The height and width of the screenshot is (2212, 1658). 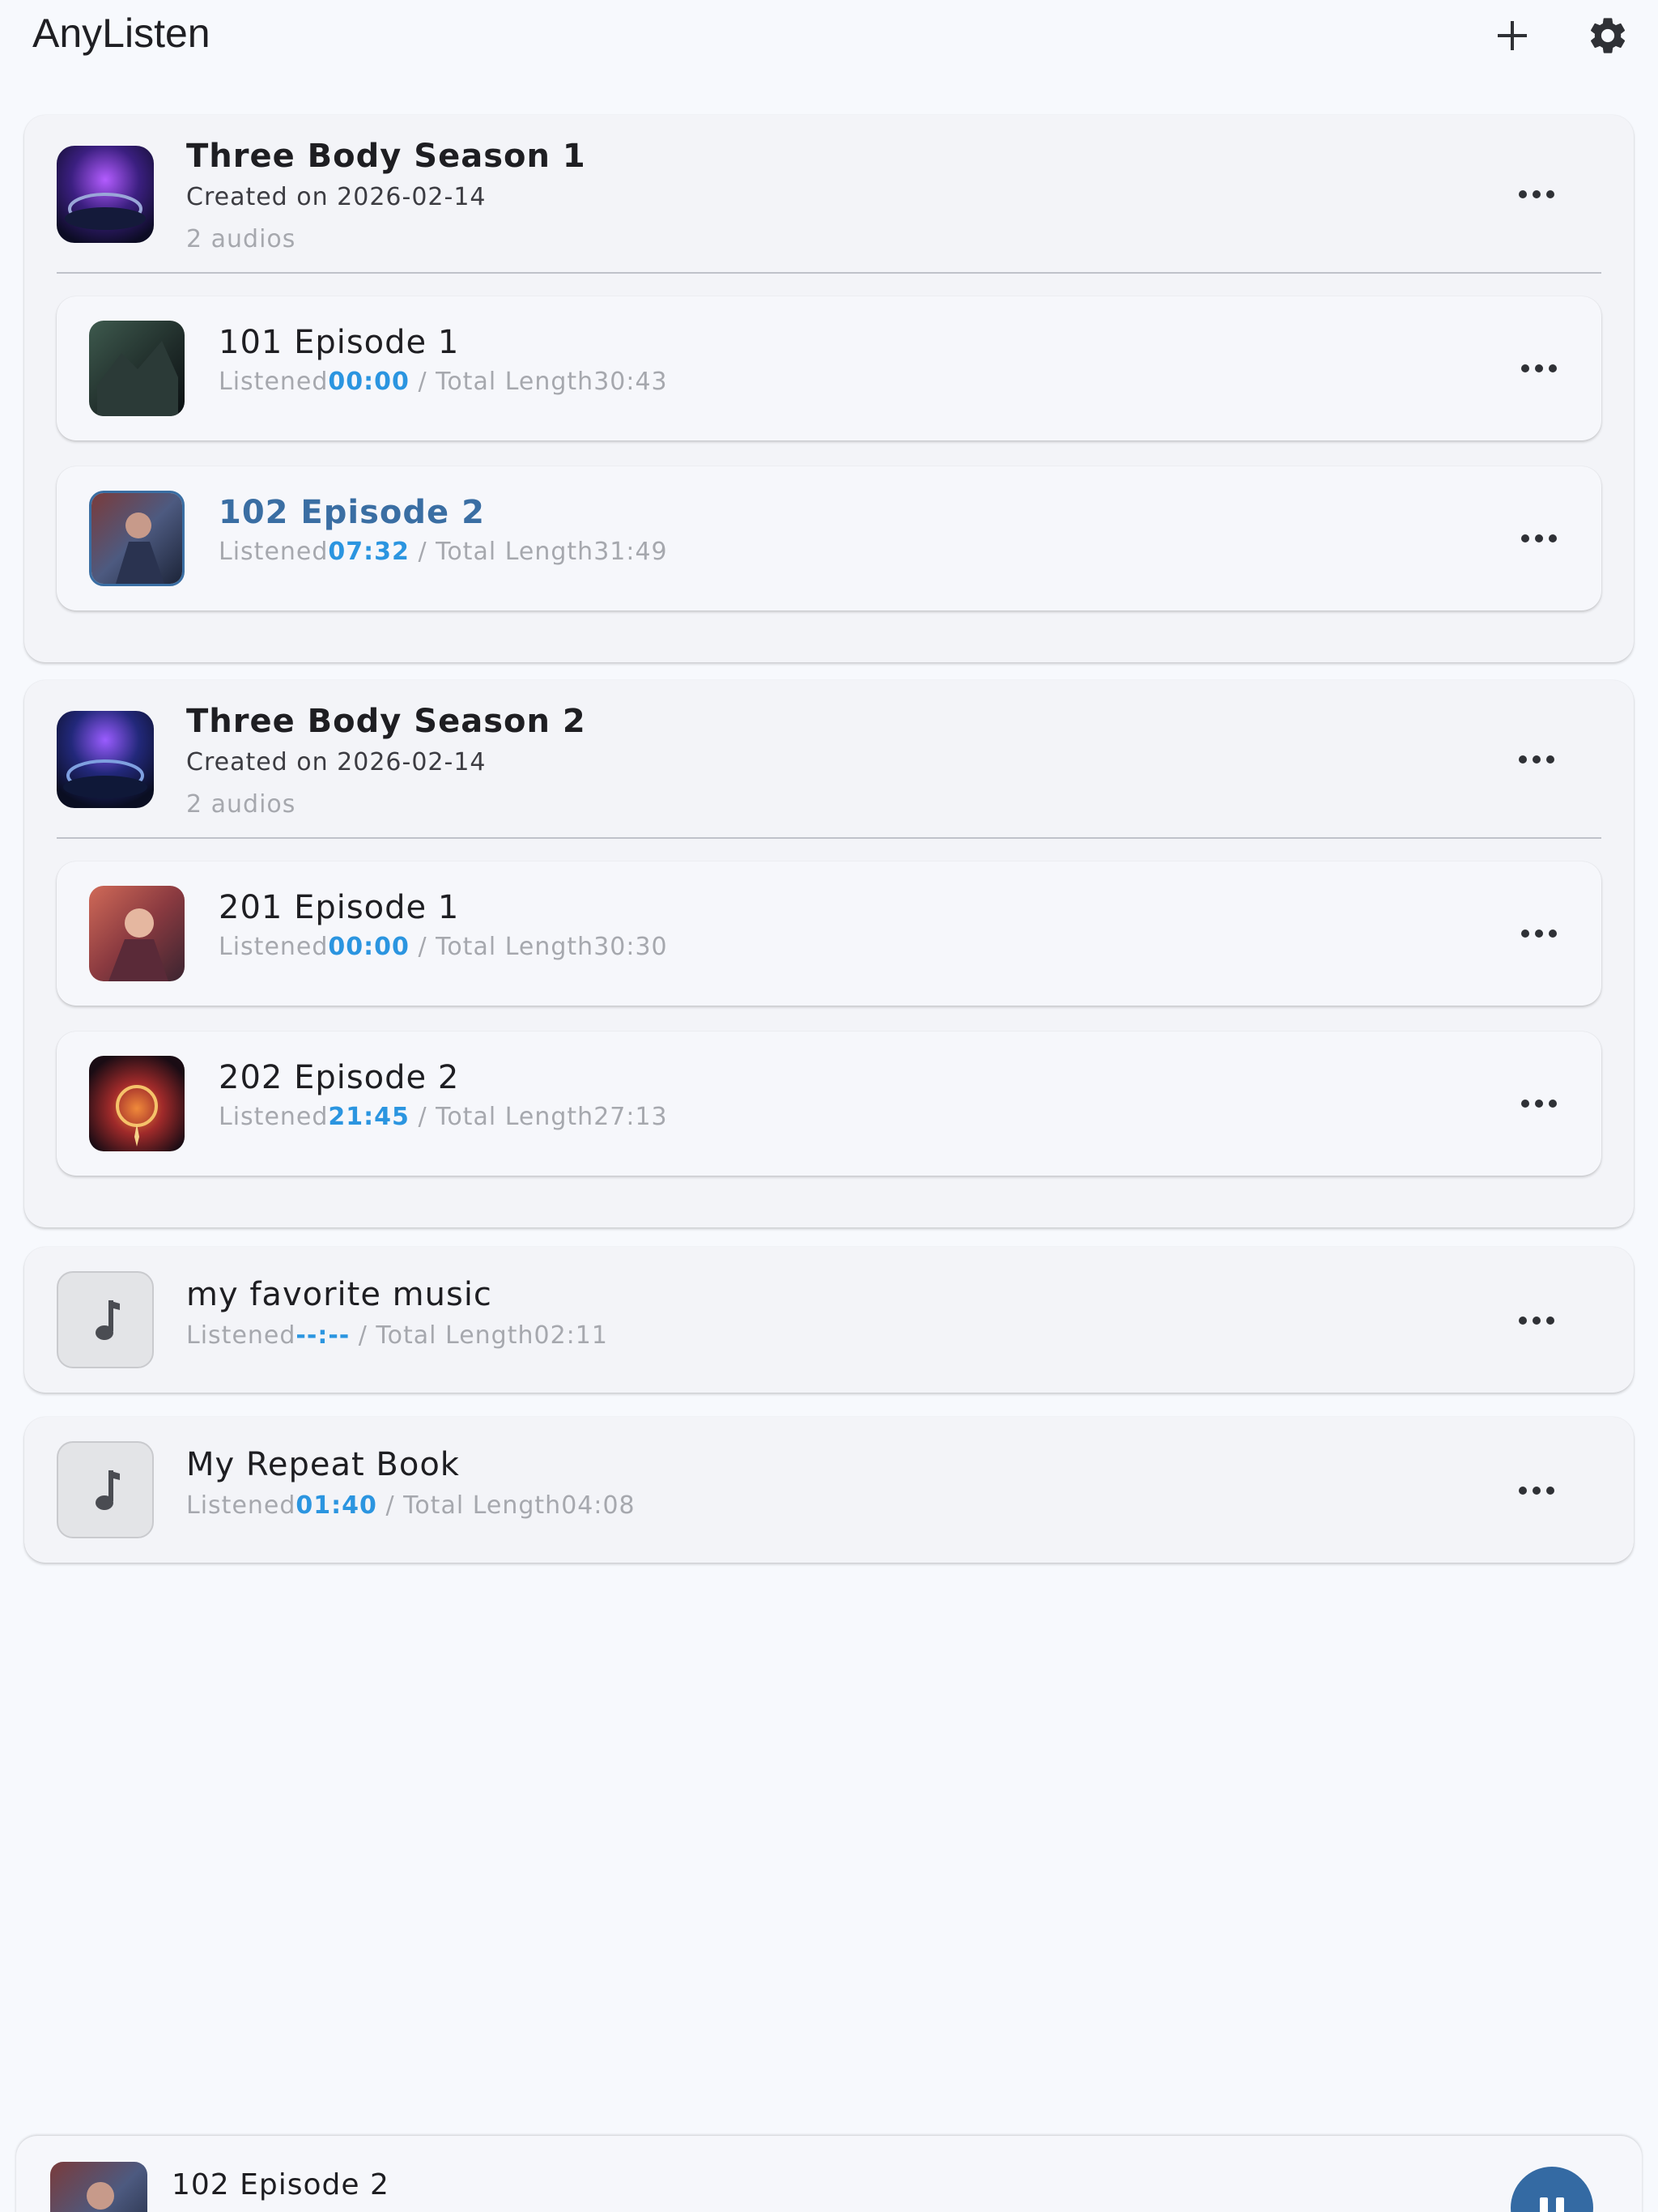 What do you see at coordinates (339, 908) in the screenshot?
I see `episode-title: 201 Episode 1` at bounding box center [339, 908].